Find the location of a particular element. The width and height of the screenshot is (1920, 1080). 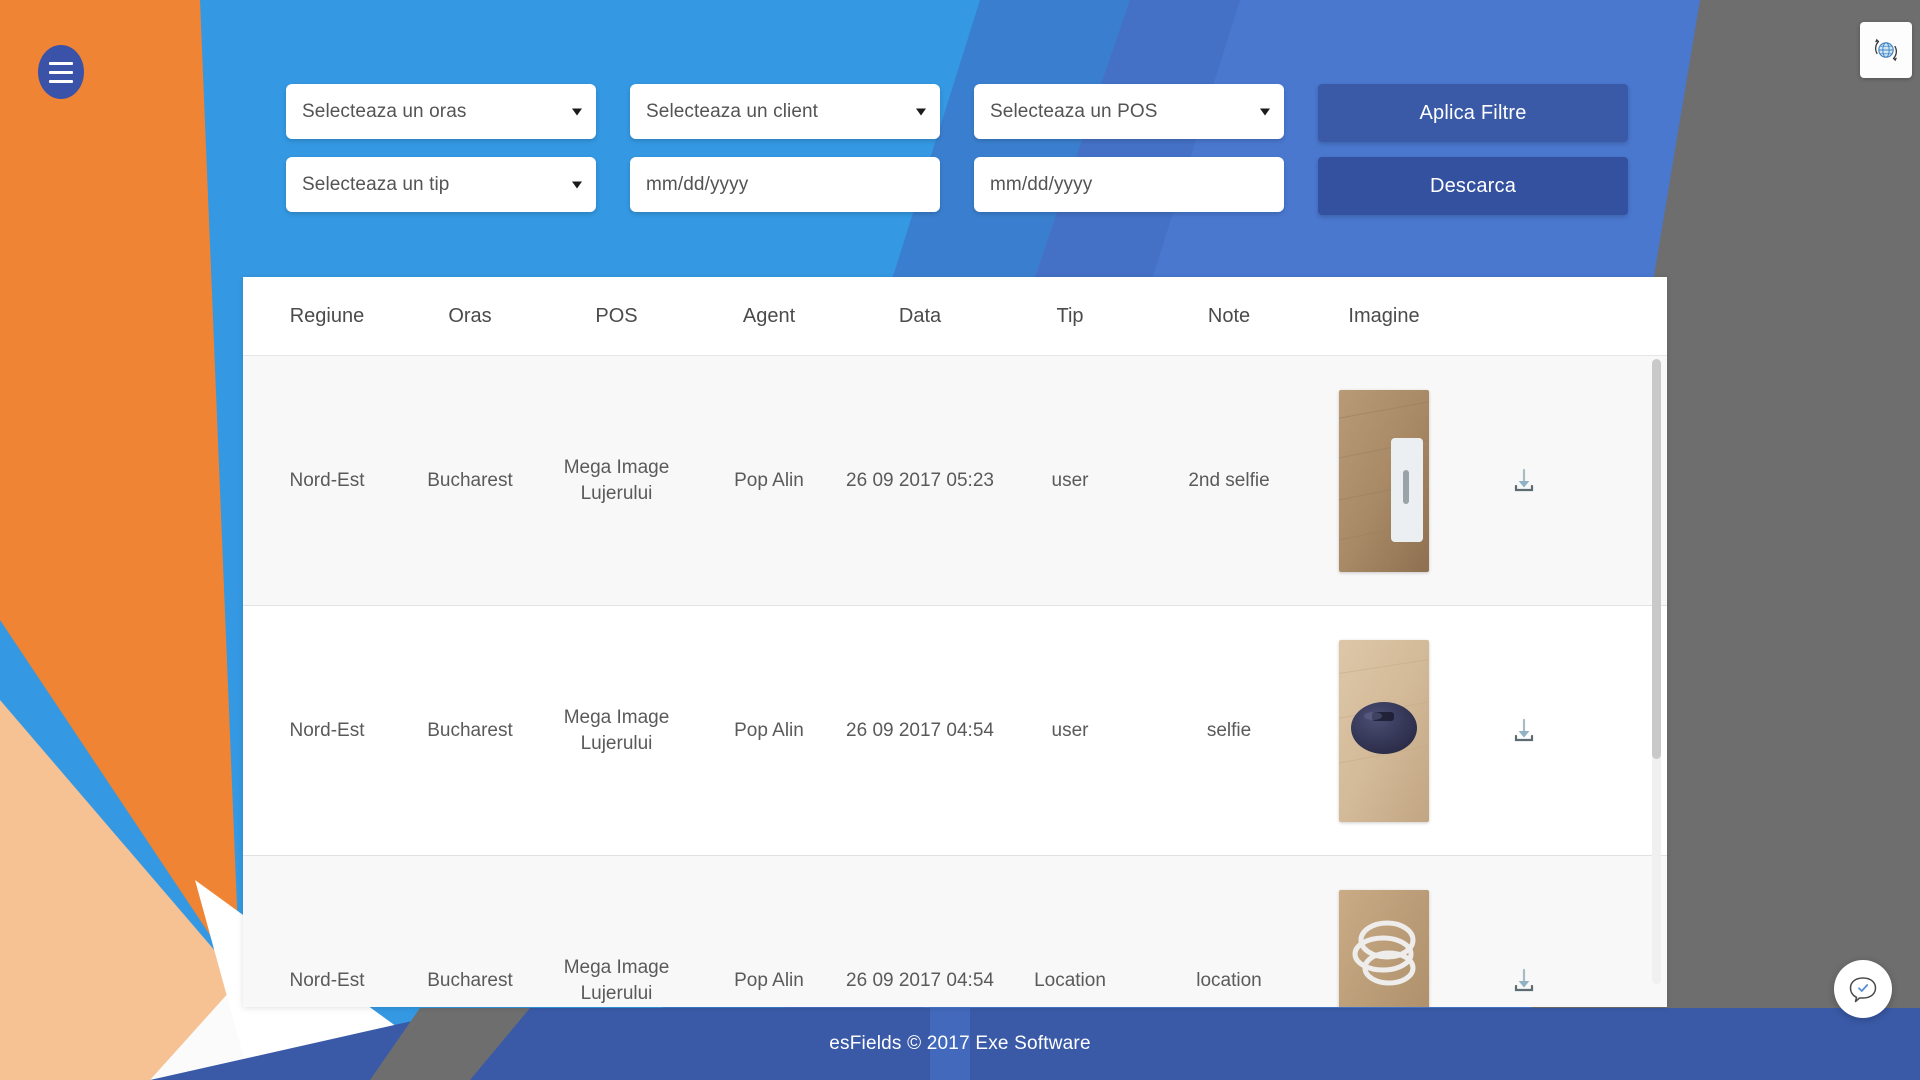

date-to-value: mm/dd/yyyy is located at coordinates (1041, 184).